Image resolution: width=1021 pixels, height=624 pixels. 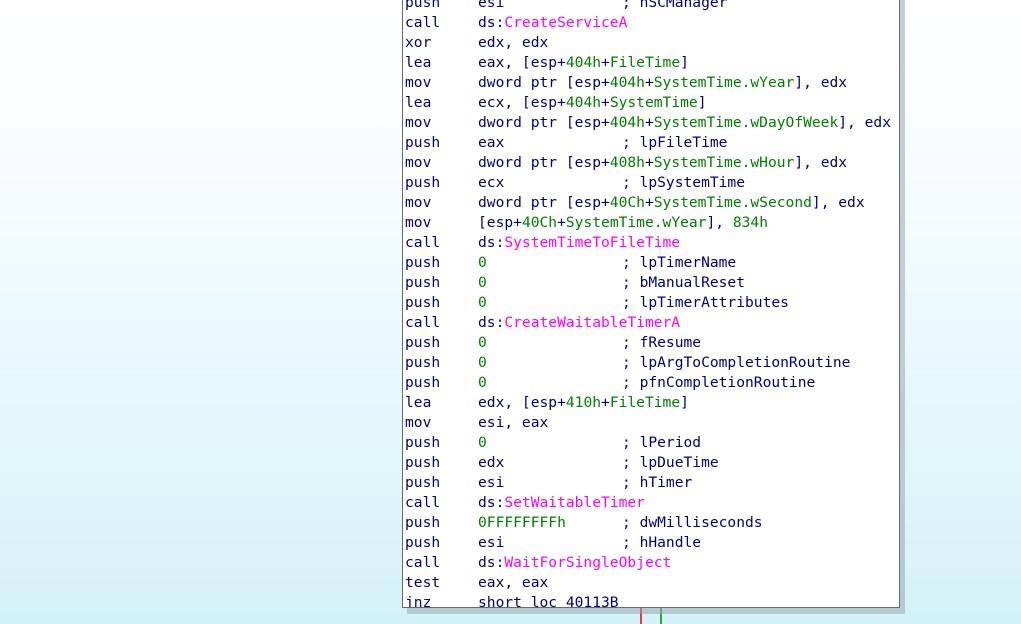 I want to click on instruction-line: push 0 ; pfnCompletionRoutine, so click(x=652, y=383).